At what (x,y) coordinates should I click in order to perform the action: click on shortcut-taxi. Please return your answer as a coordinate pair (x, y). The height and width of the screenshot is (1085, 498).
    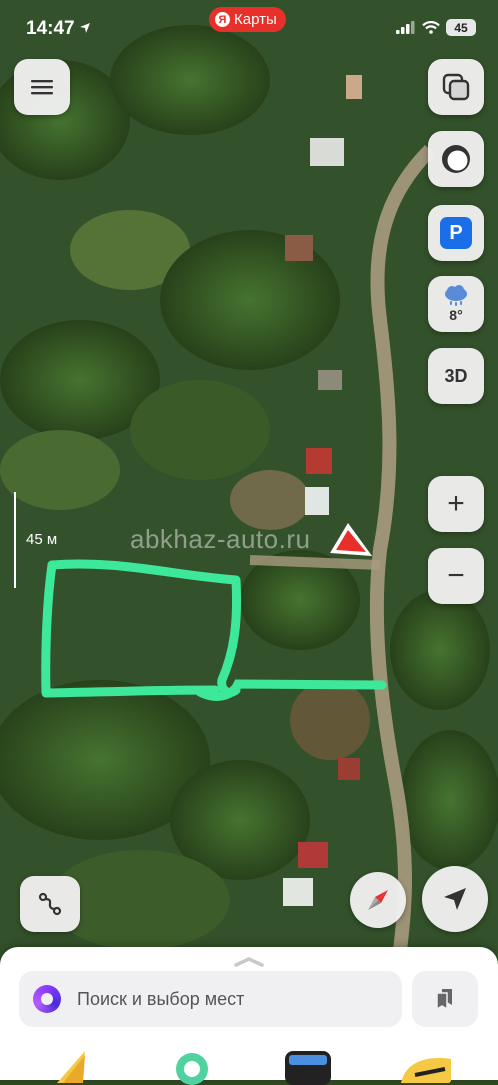
    Looking at the image, I should click on (74, 1065).